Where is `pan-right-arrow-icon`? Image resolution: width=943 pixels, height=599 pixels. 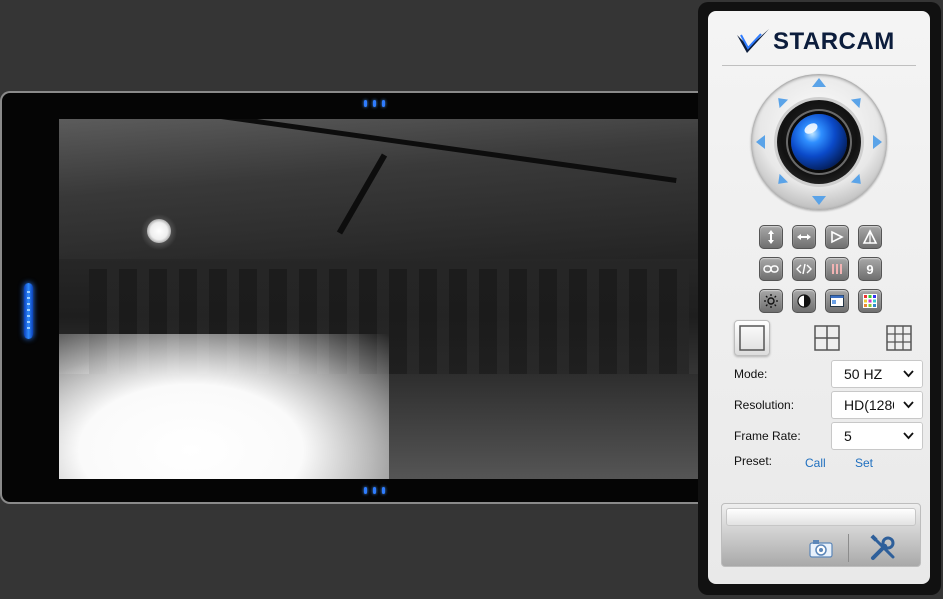
pan-right-arrow-icon is located at coordinates (877, 142).